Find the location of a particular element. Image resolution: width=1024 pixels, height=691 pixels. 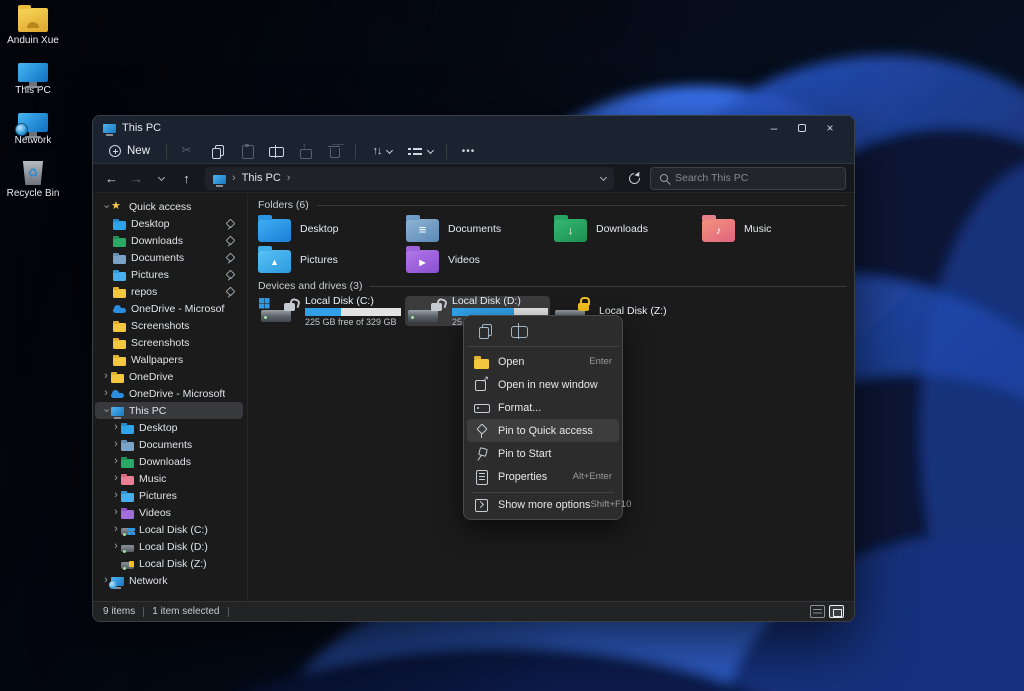

window-title: This PC is located at coordinates (142, 127).